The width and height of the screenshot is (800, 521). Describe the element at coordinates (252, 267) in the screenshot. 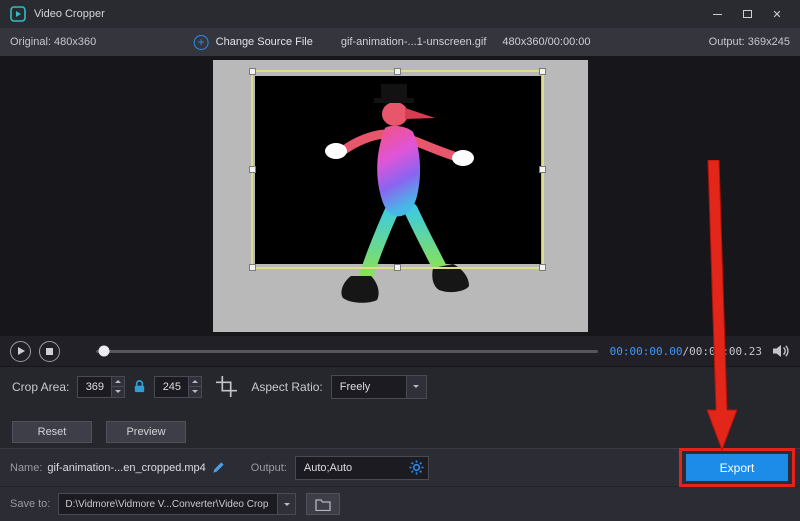

I see `crop-handle-bottom-left` at that location.